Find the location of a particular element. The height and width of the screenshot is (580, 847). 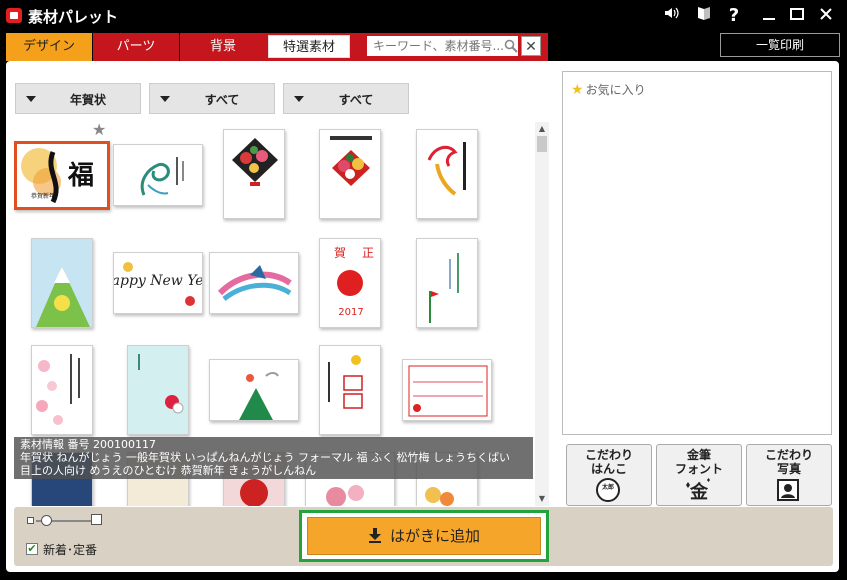

app-title: 素材パレット is located at coordinates (73, 17).